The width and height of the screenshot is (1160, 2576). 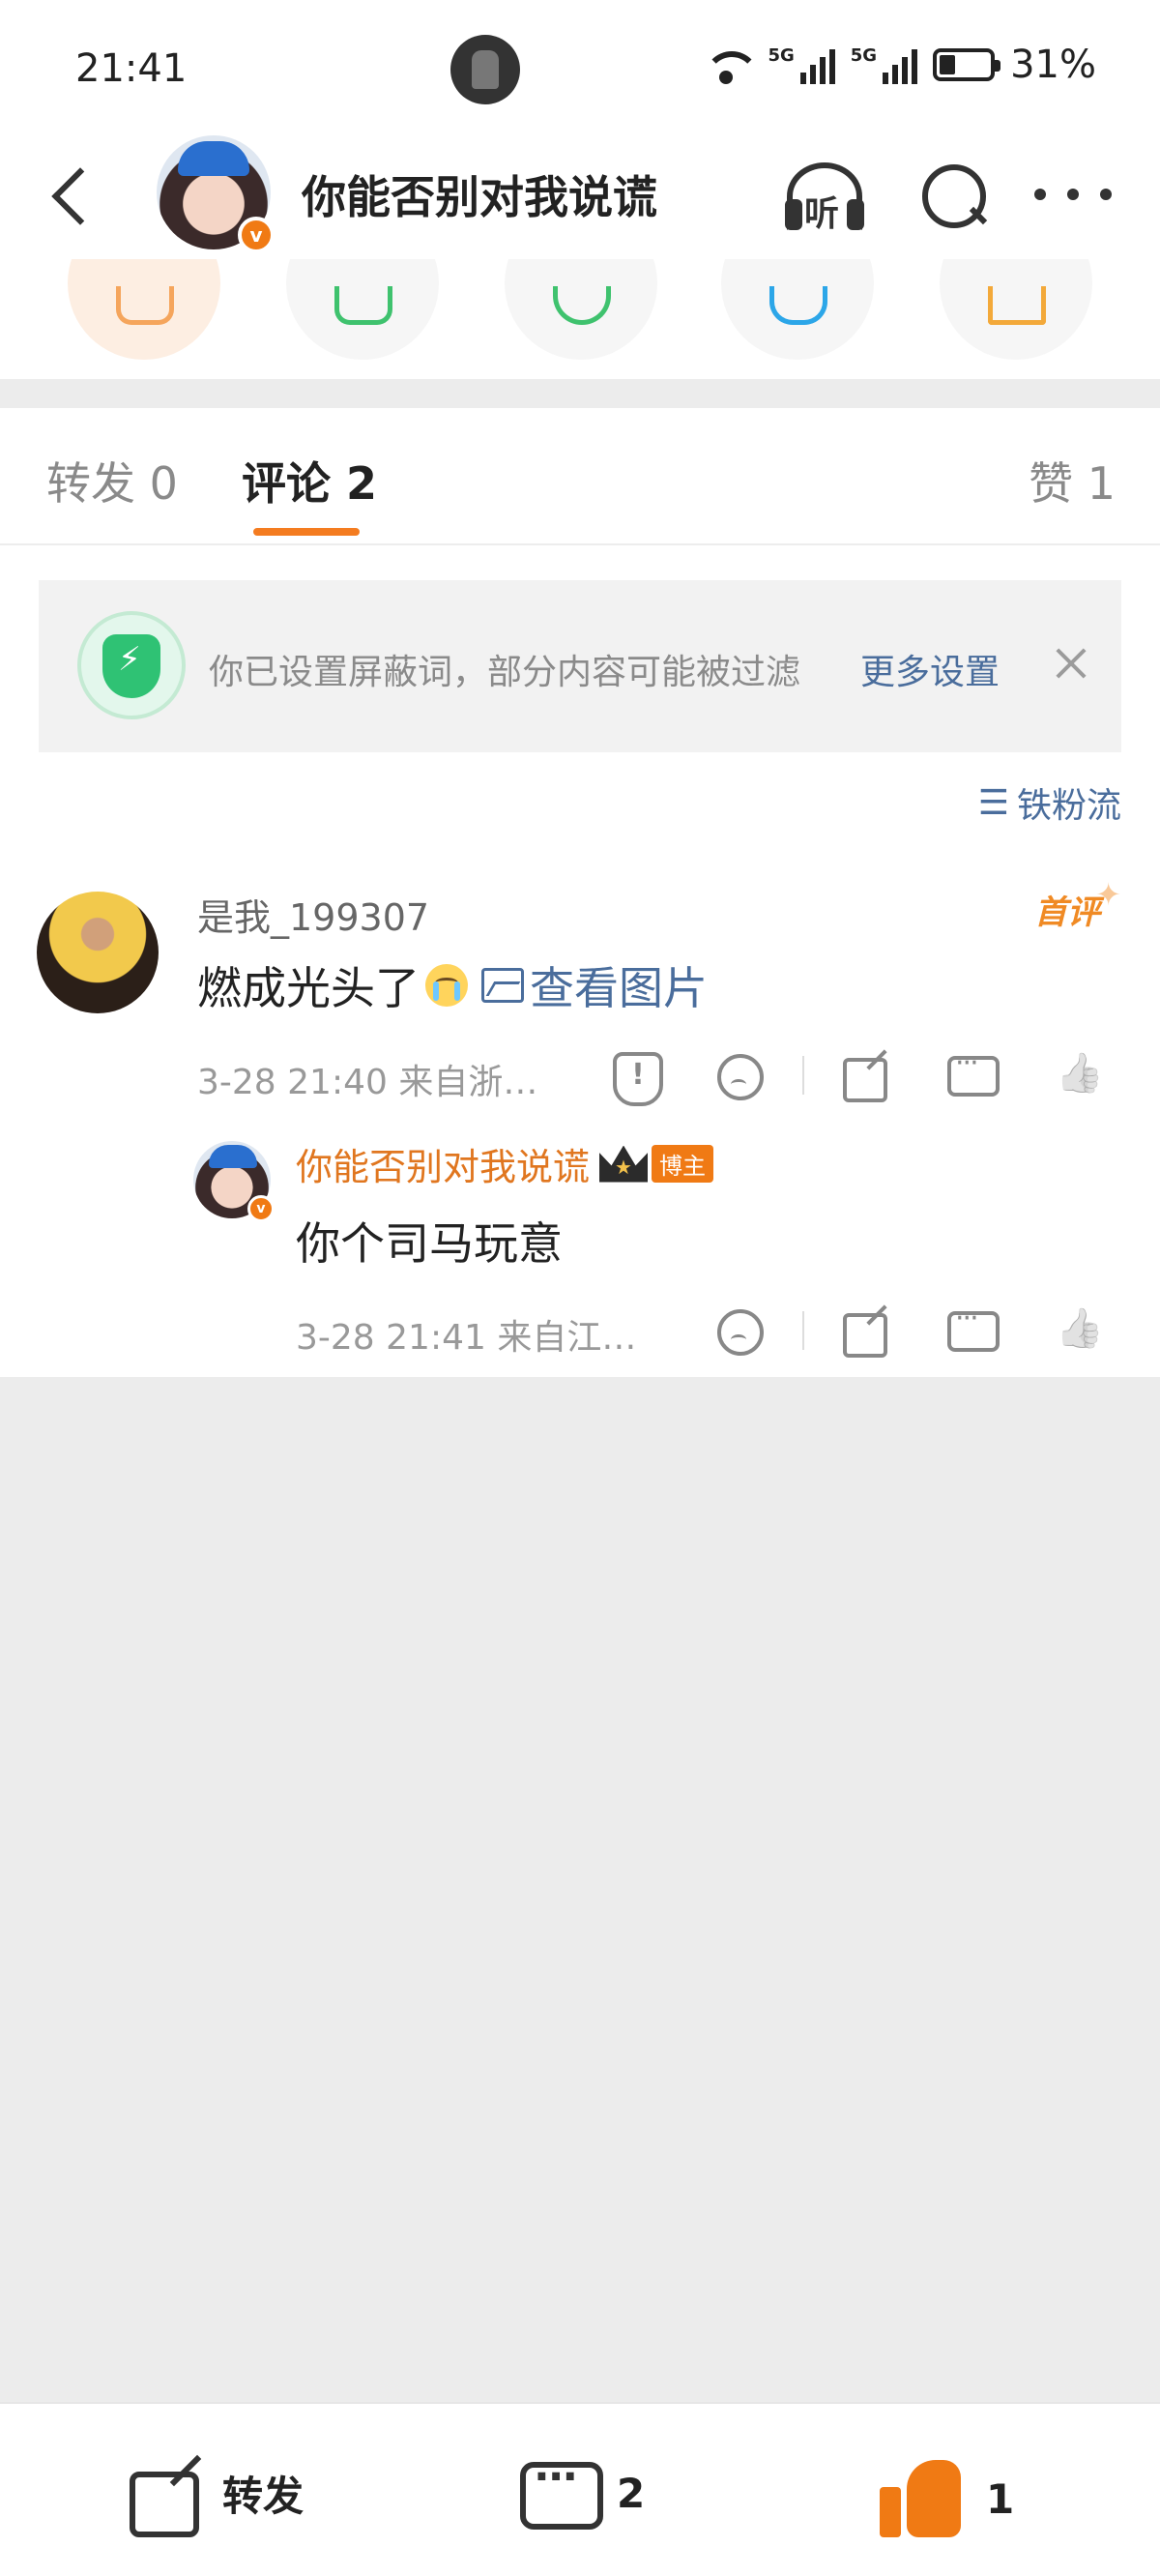 What do you see at coordinates (730, 64) in the screenshot?
I see `wifi-icon` at bounding box center [730, 64].